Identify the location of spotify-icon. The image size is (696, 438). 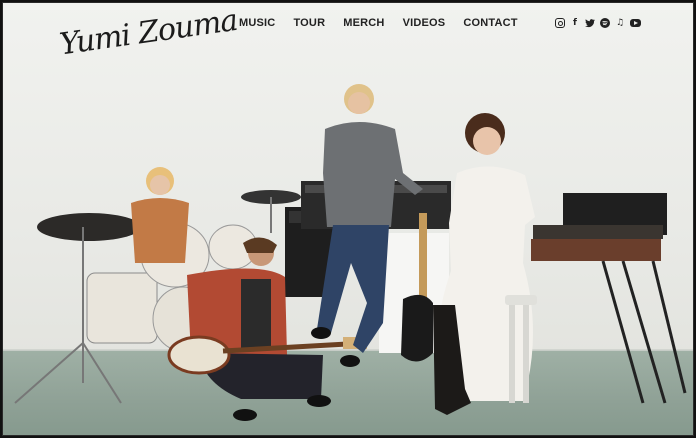
(605, 23).